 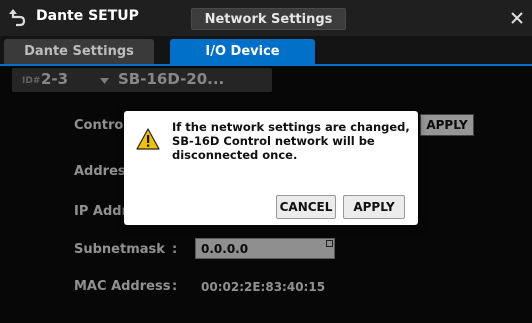 I want to click on back-button, so click(x=17, y=17).